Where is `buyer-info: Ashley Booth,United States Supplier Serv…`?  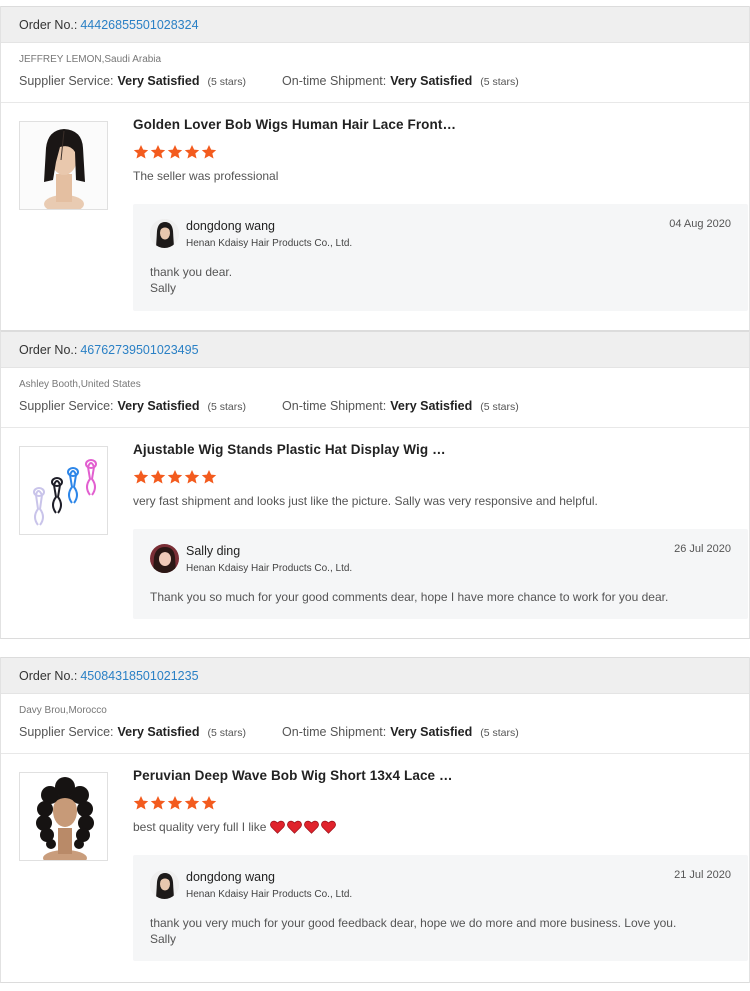
buyer-info: Ashley Booth,United States Supplier Serv… is located at coordinates (375, 398).